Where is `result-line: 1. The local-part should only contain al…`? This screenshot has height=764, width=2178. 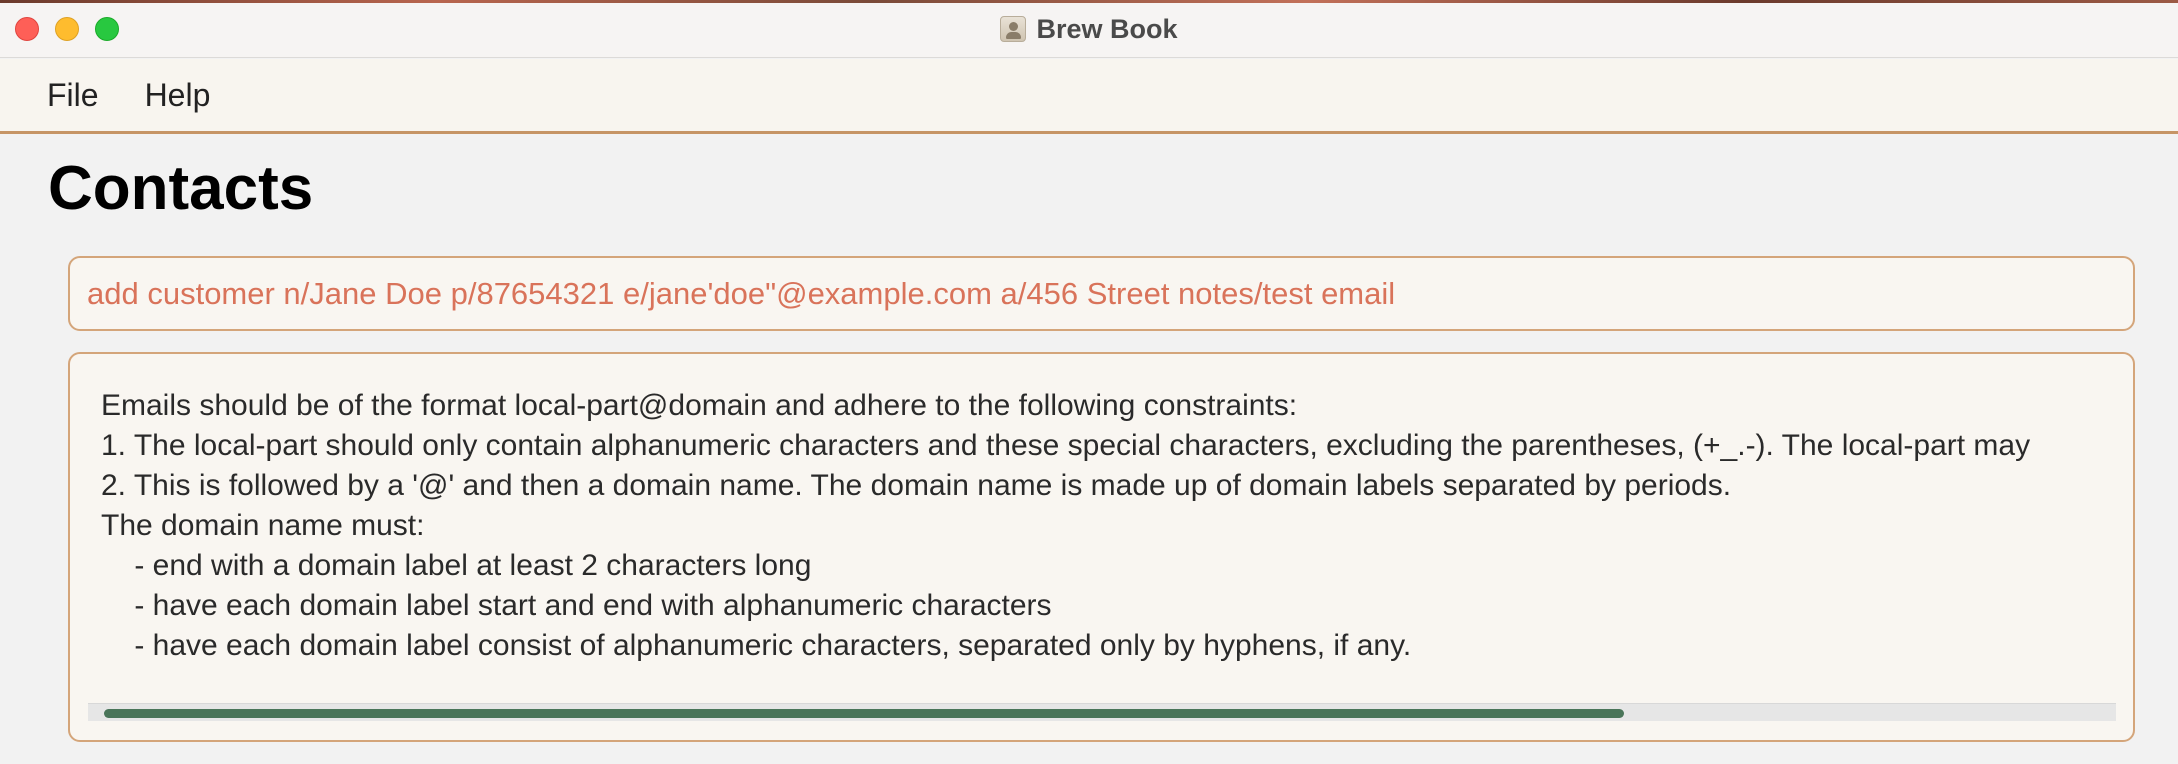 result-line: 1. The local-part should only contain al… is located at coordinates (1066, 445).